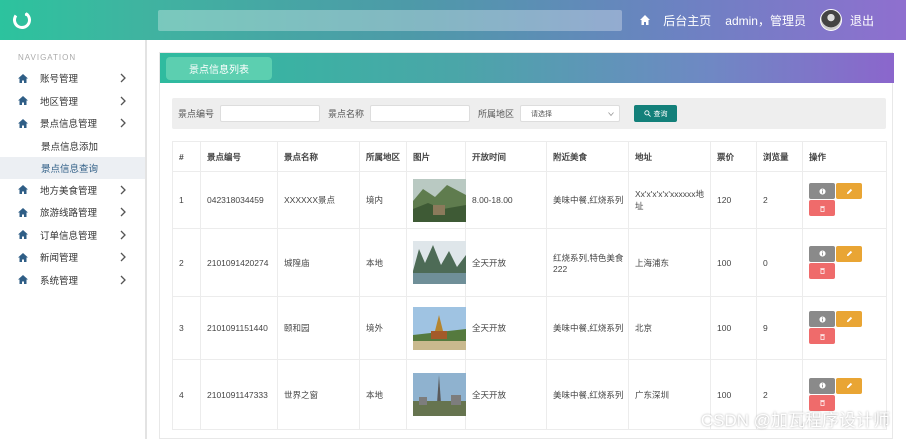  What do you see at coordinates (72, 257) in the screenshot?
I see `sidebar-item-news: 新闻管理` at bounding box center [72, 257].